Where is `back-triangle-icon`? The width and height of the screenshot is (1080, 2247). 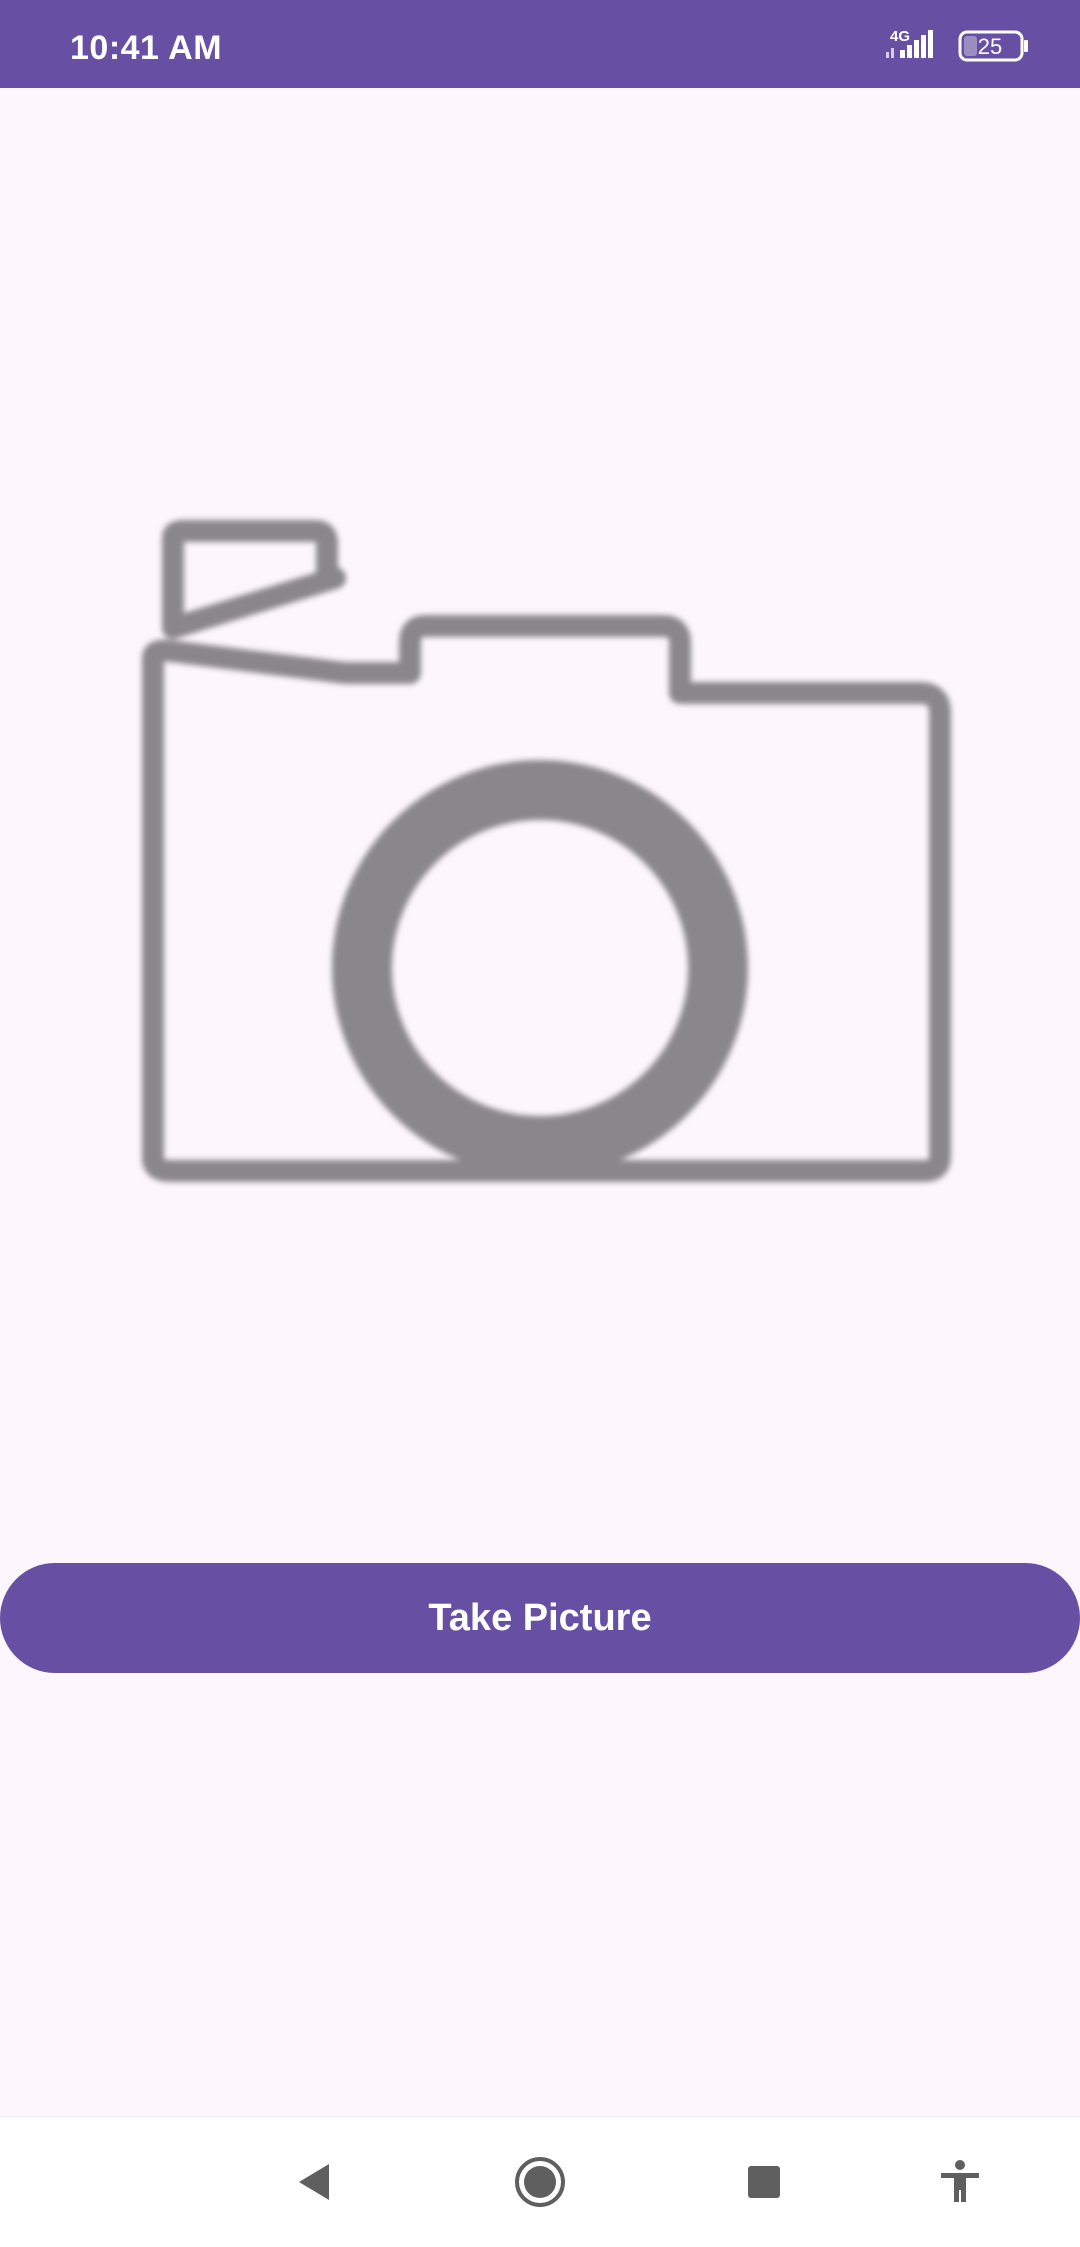
back-triangle-icon is located at coordinates (314, 2182).